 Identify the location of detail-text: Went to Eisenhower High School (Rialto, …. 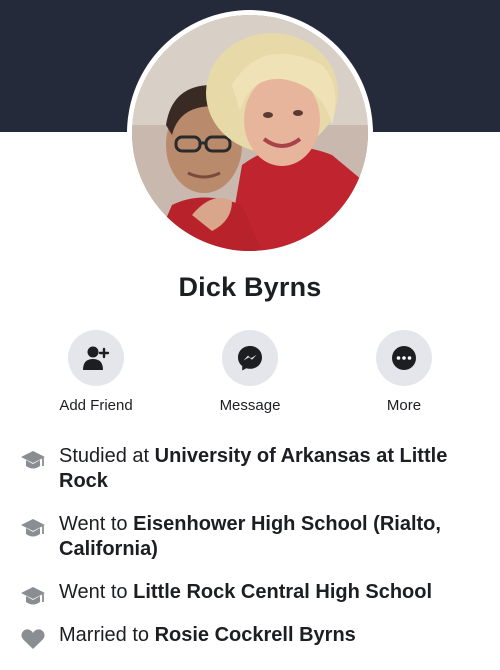
(269, 537).